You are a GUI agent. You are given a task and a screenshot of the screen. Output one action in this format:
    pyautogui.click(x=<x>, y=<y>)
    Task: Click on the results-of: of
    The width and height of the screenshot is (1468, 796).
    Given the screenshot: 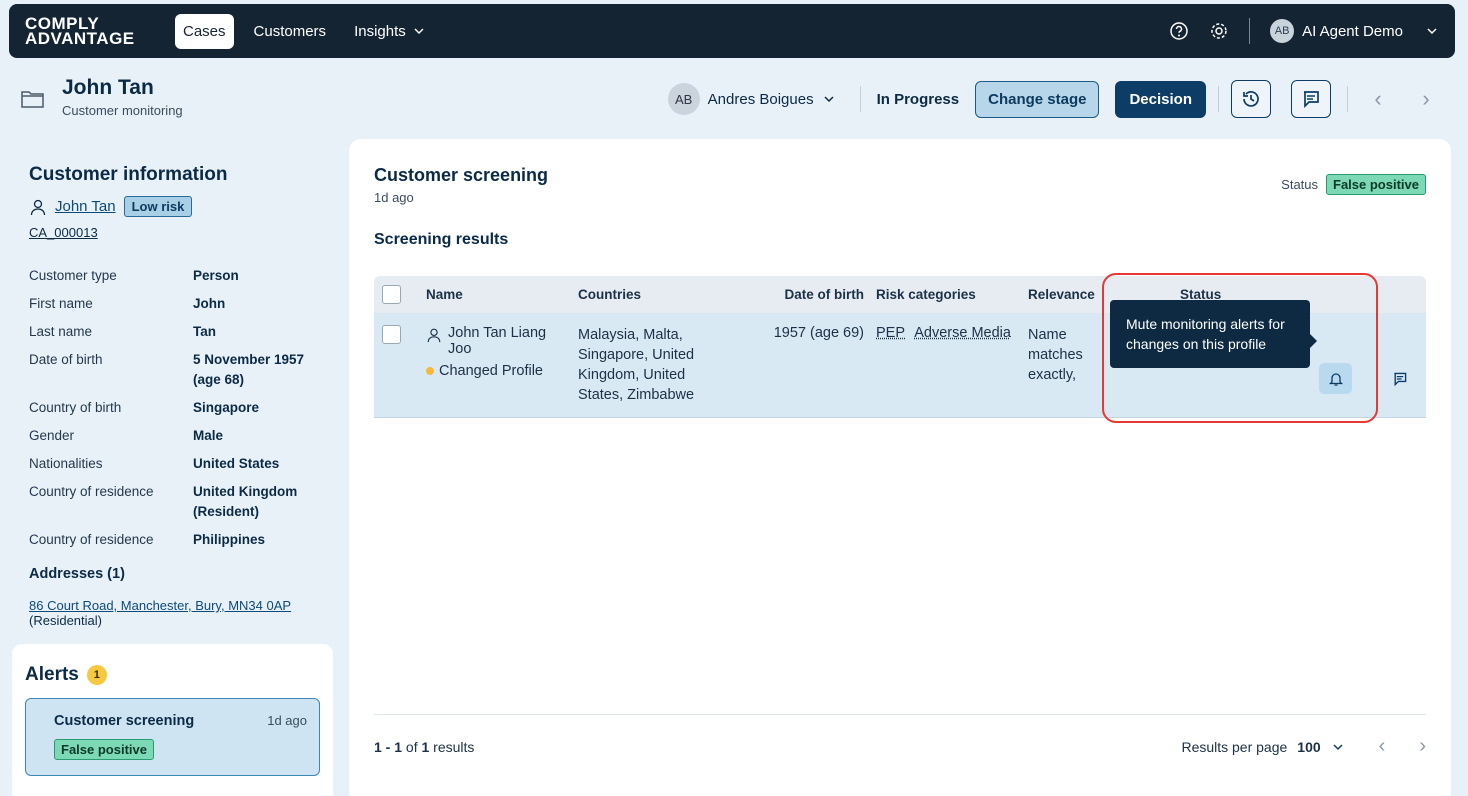 What is the action you would take?
    pyautogui.click(x=412, y=747)
    